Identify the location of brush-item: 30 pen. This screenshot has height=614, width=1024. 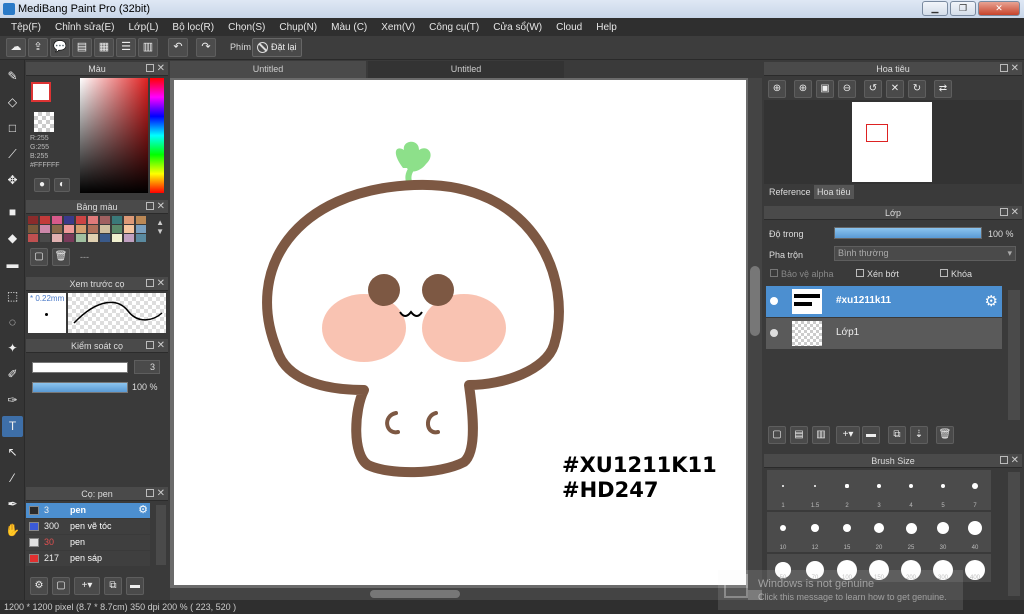
(88, 542).